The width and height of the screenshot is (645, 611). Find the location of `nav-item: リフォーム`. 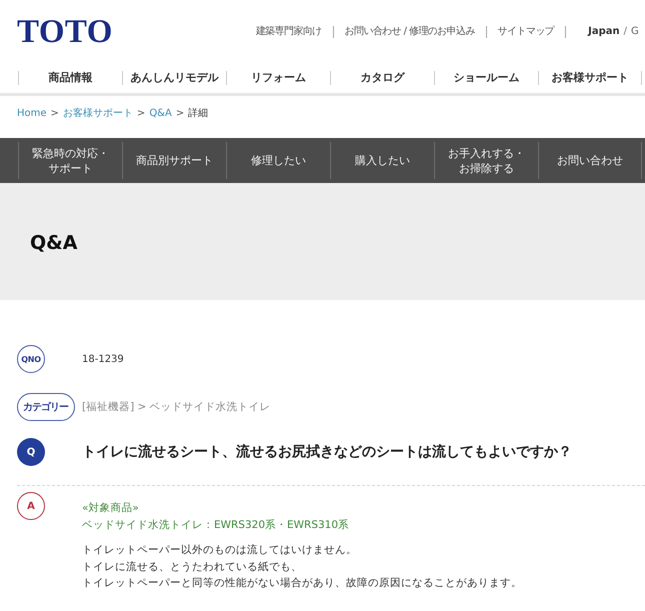

nav-item: リフォーム is located at coordinates (278, 78).